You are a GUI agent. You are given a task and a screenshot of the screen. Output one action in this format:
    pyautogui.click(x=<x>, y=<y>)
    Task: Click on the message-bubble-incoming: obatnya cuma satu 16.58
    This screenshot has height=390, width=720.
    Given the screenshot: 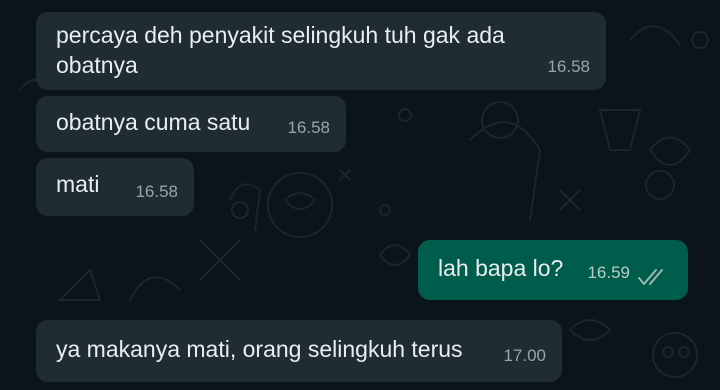 What is the action you would take?
    pyautogui.click(x=191, y=124)
    